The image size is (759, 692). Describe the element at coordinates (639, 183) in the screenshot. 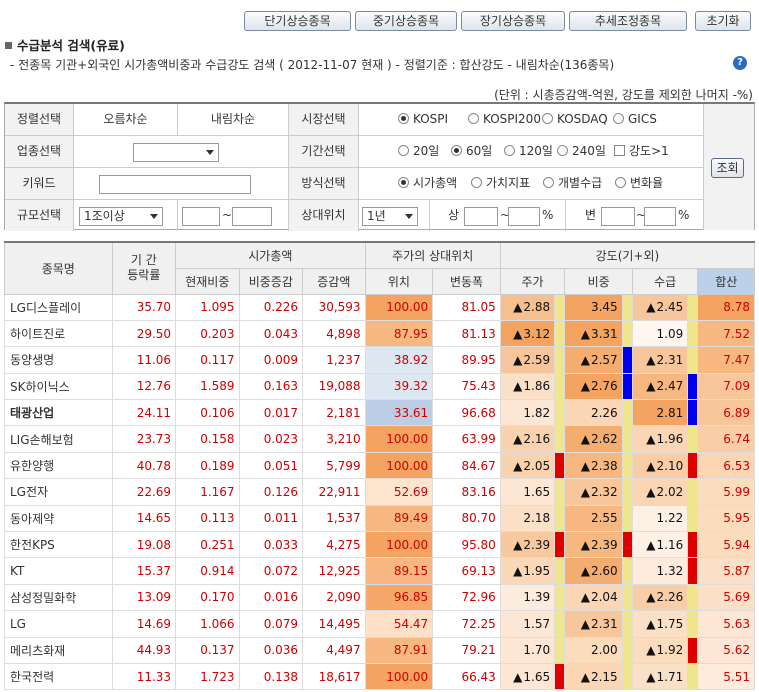

I see `method-change: 변화율` at that location.